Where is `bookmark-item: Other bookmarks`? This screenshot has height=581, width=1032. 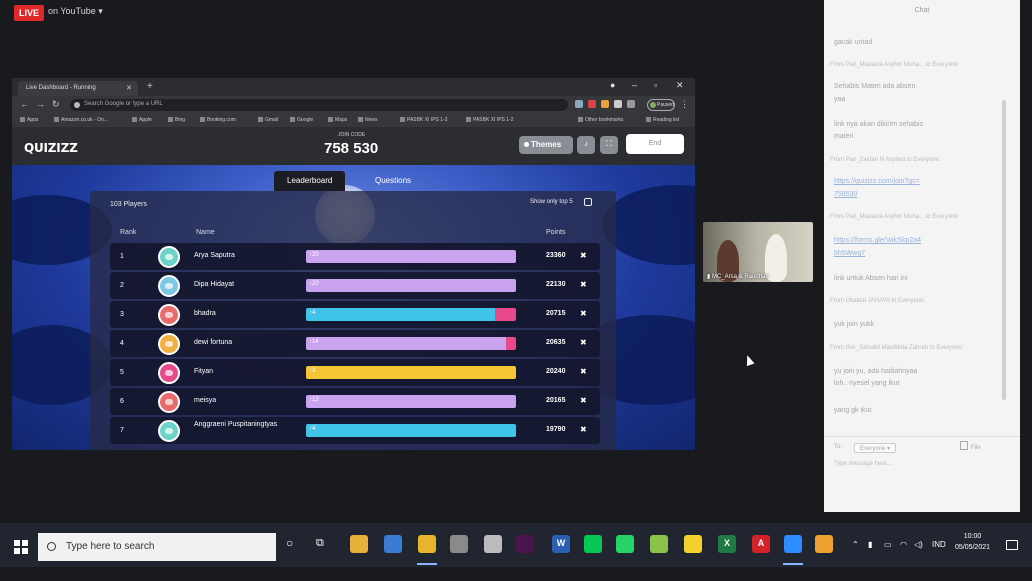 bookmark-item: Other bookmarks is located at coordinates (600, 120).